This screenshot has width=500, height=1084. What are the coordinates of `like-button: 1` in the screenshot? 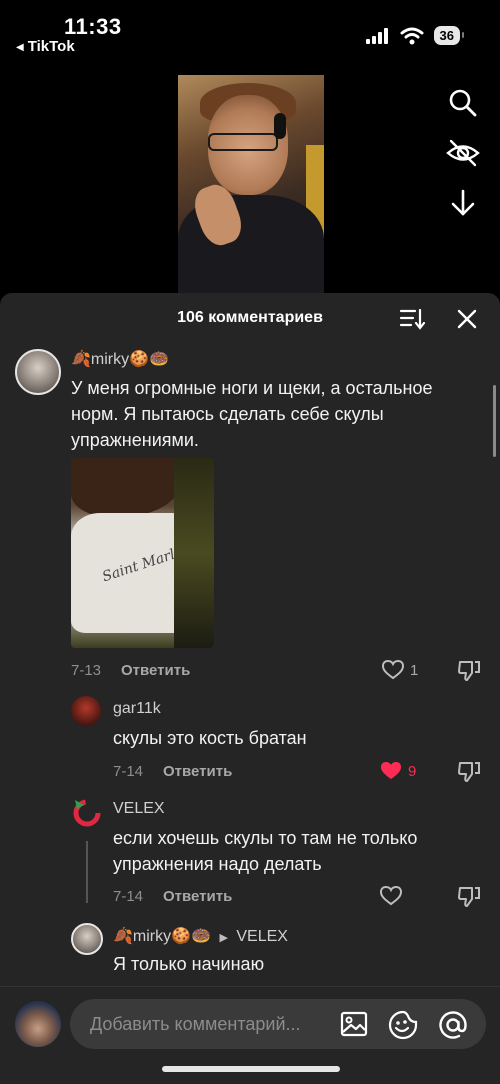 It's located at (400, 670).